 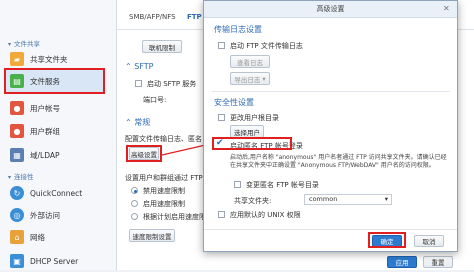 What do you see at coordinates (17, 261) in the screenshot?
I see `dhcp-icon: ▣` at bounding box center [17, 261].